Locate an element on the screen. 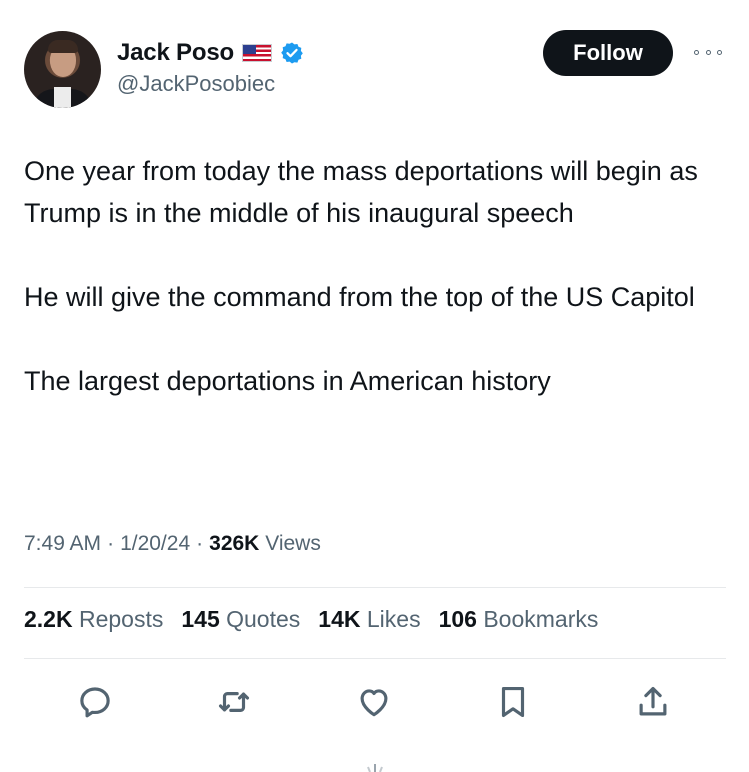 The width and height of the screenshot is (749, 772). share-icon is located at coordinates (653, 701).